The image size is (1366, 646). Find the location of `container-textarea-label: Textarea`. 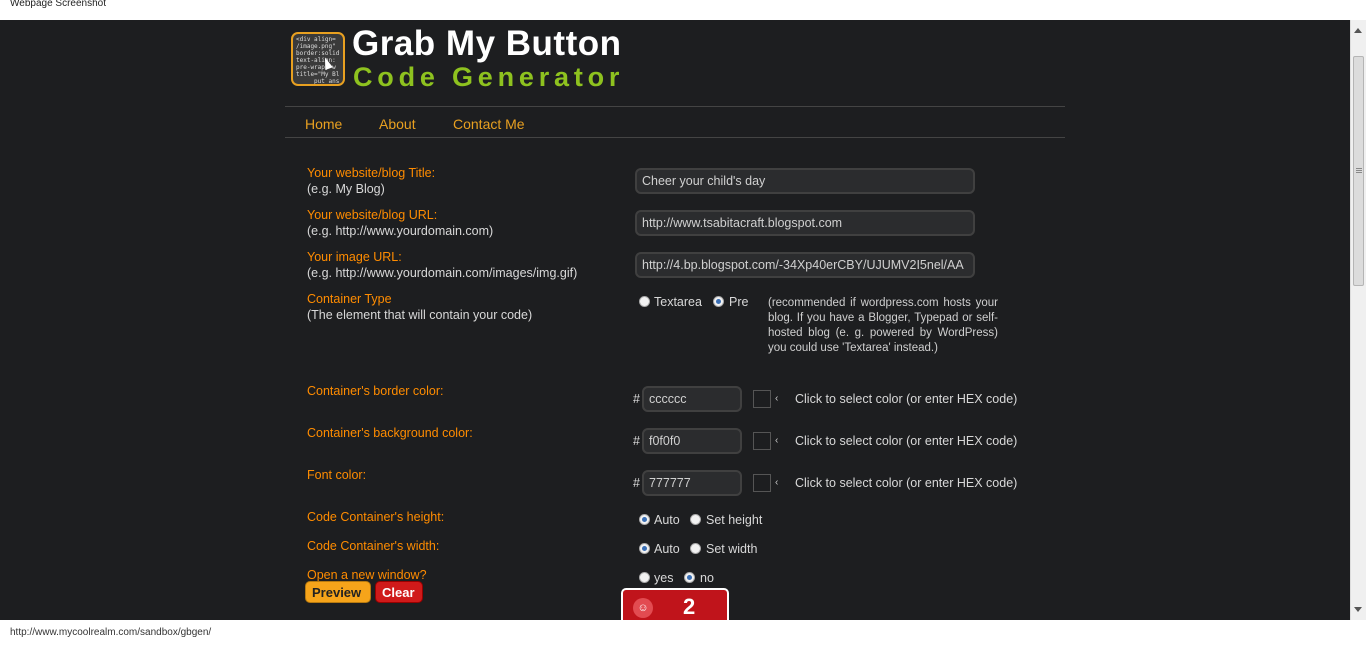

container-textarea-label: Textarea is located at coordinates (678, 302).